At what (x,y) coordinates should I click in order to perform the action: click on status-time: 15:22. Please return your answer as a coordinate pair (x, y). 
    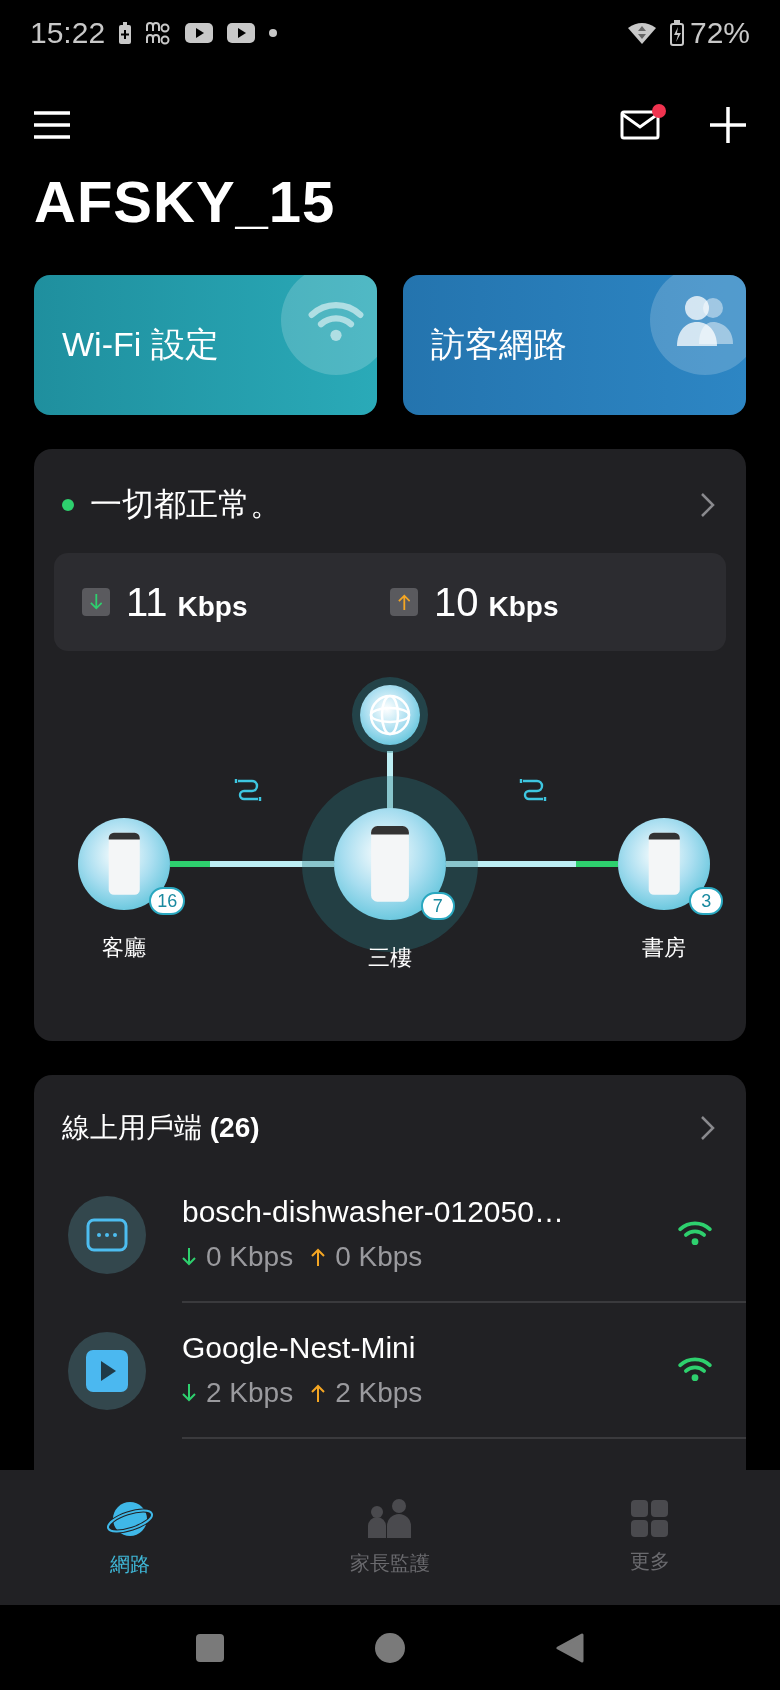
    Looking at the image, I should click on (68, 33).